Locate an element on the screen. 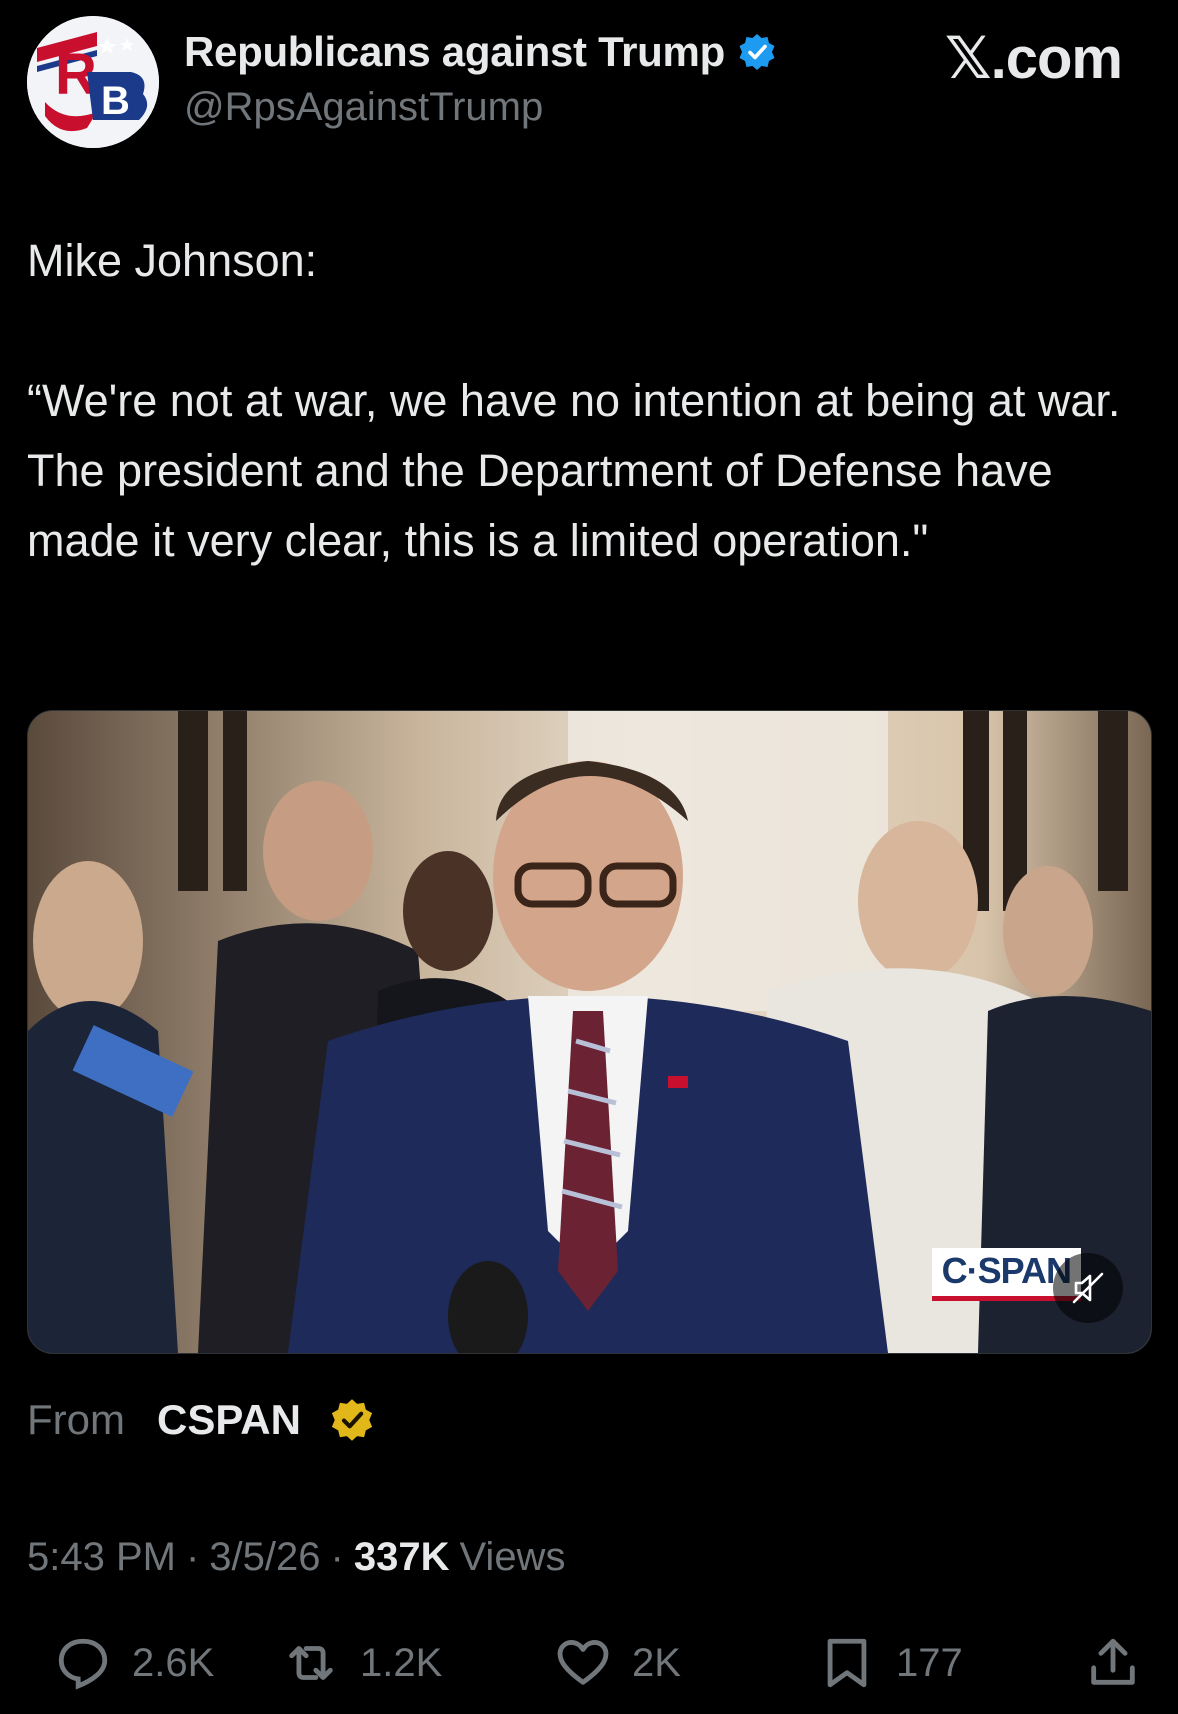 Image resolution: width=1178 pixels, height=1714 pixels. like-button: 2K is located at coordinates (617, 1663).